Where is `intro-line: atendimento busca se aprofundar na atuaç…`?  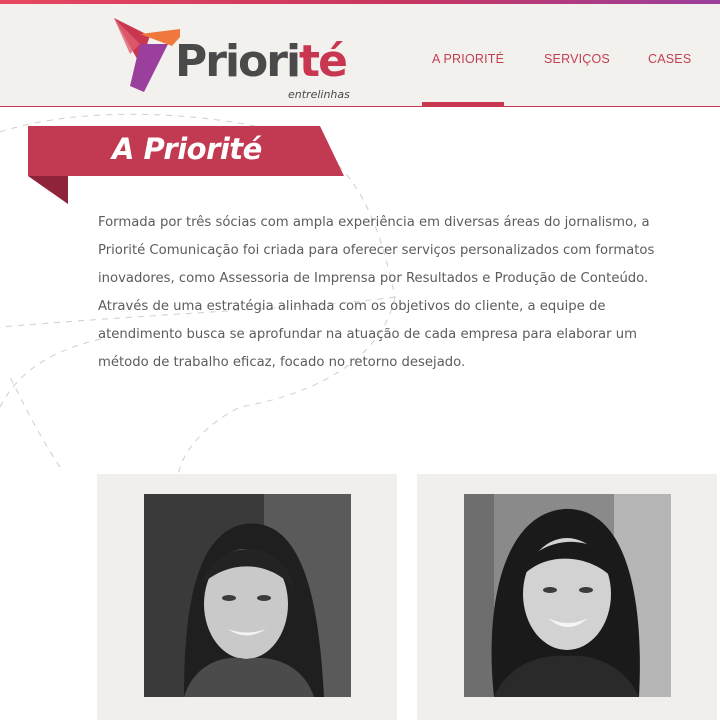 intro-line: atendimento busca se aprofundar na atuaç… is located at coordinates (367, 334).